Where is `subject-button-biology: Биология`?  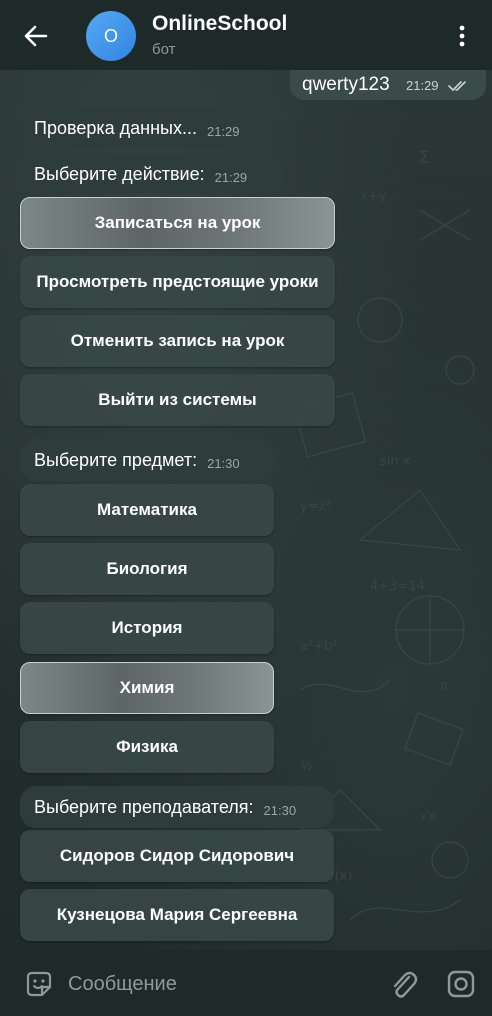 subject-button-biology: Биология is located at coordinates (147, 569).